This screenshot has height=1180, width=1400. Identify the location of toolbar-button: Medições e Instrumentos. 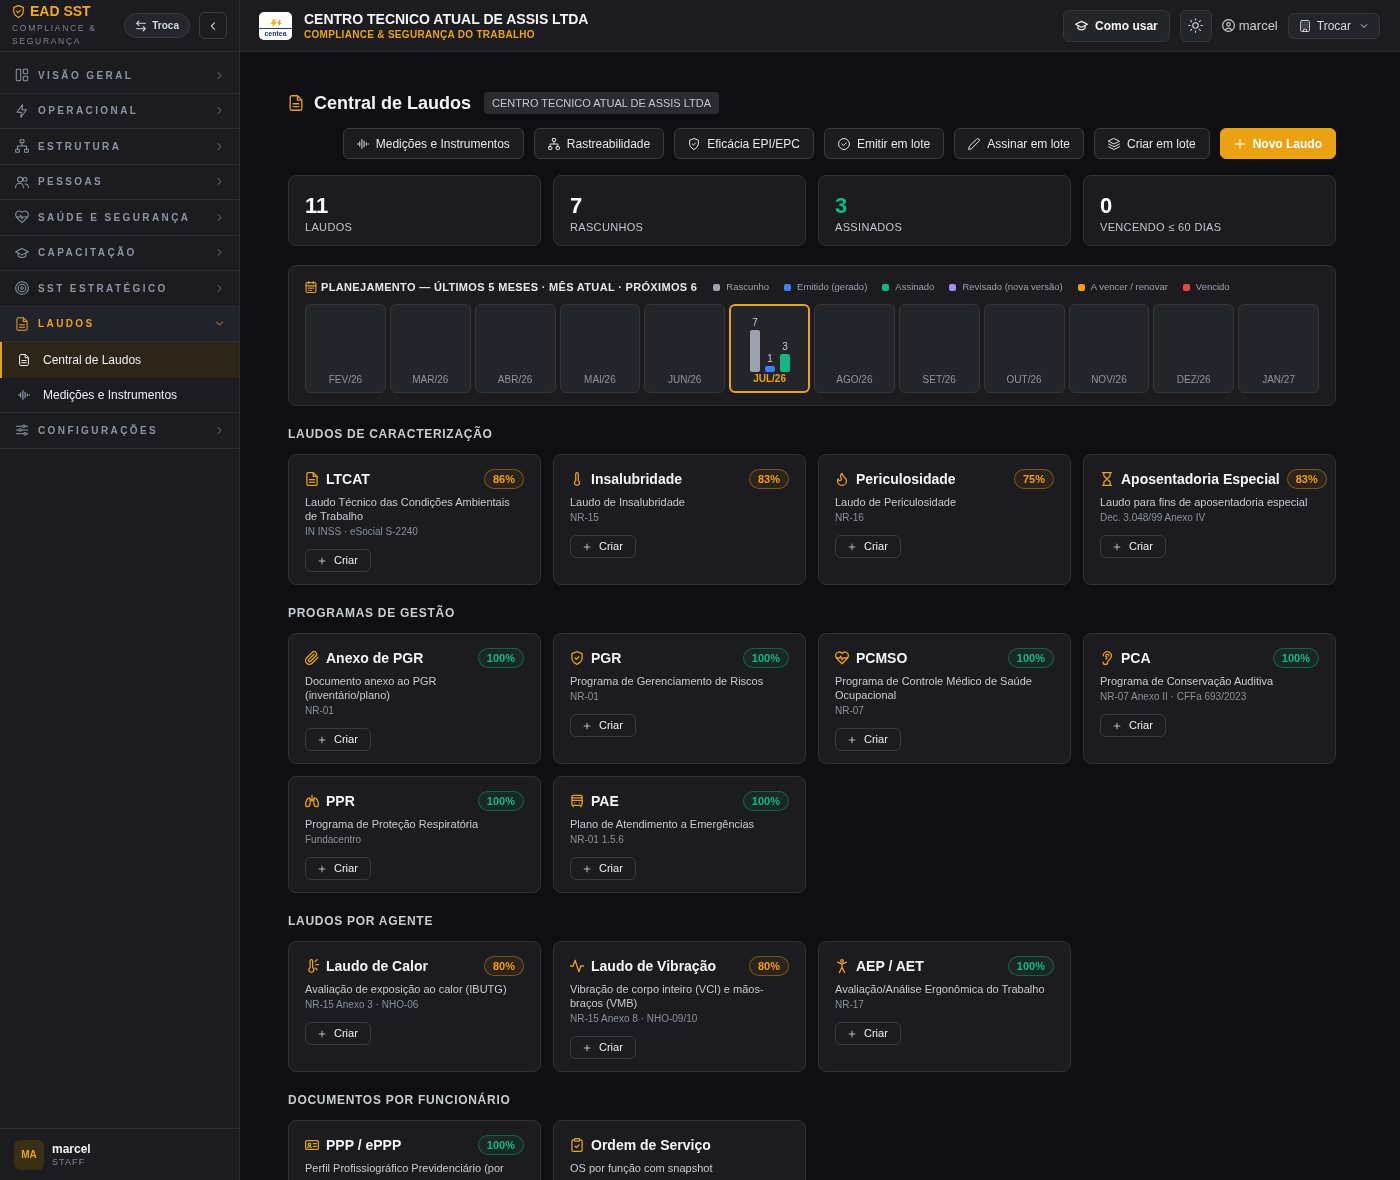
(433, 143).